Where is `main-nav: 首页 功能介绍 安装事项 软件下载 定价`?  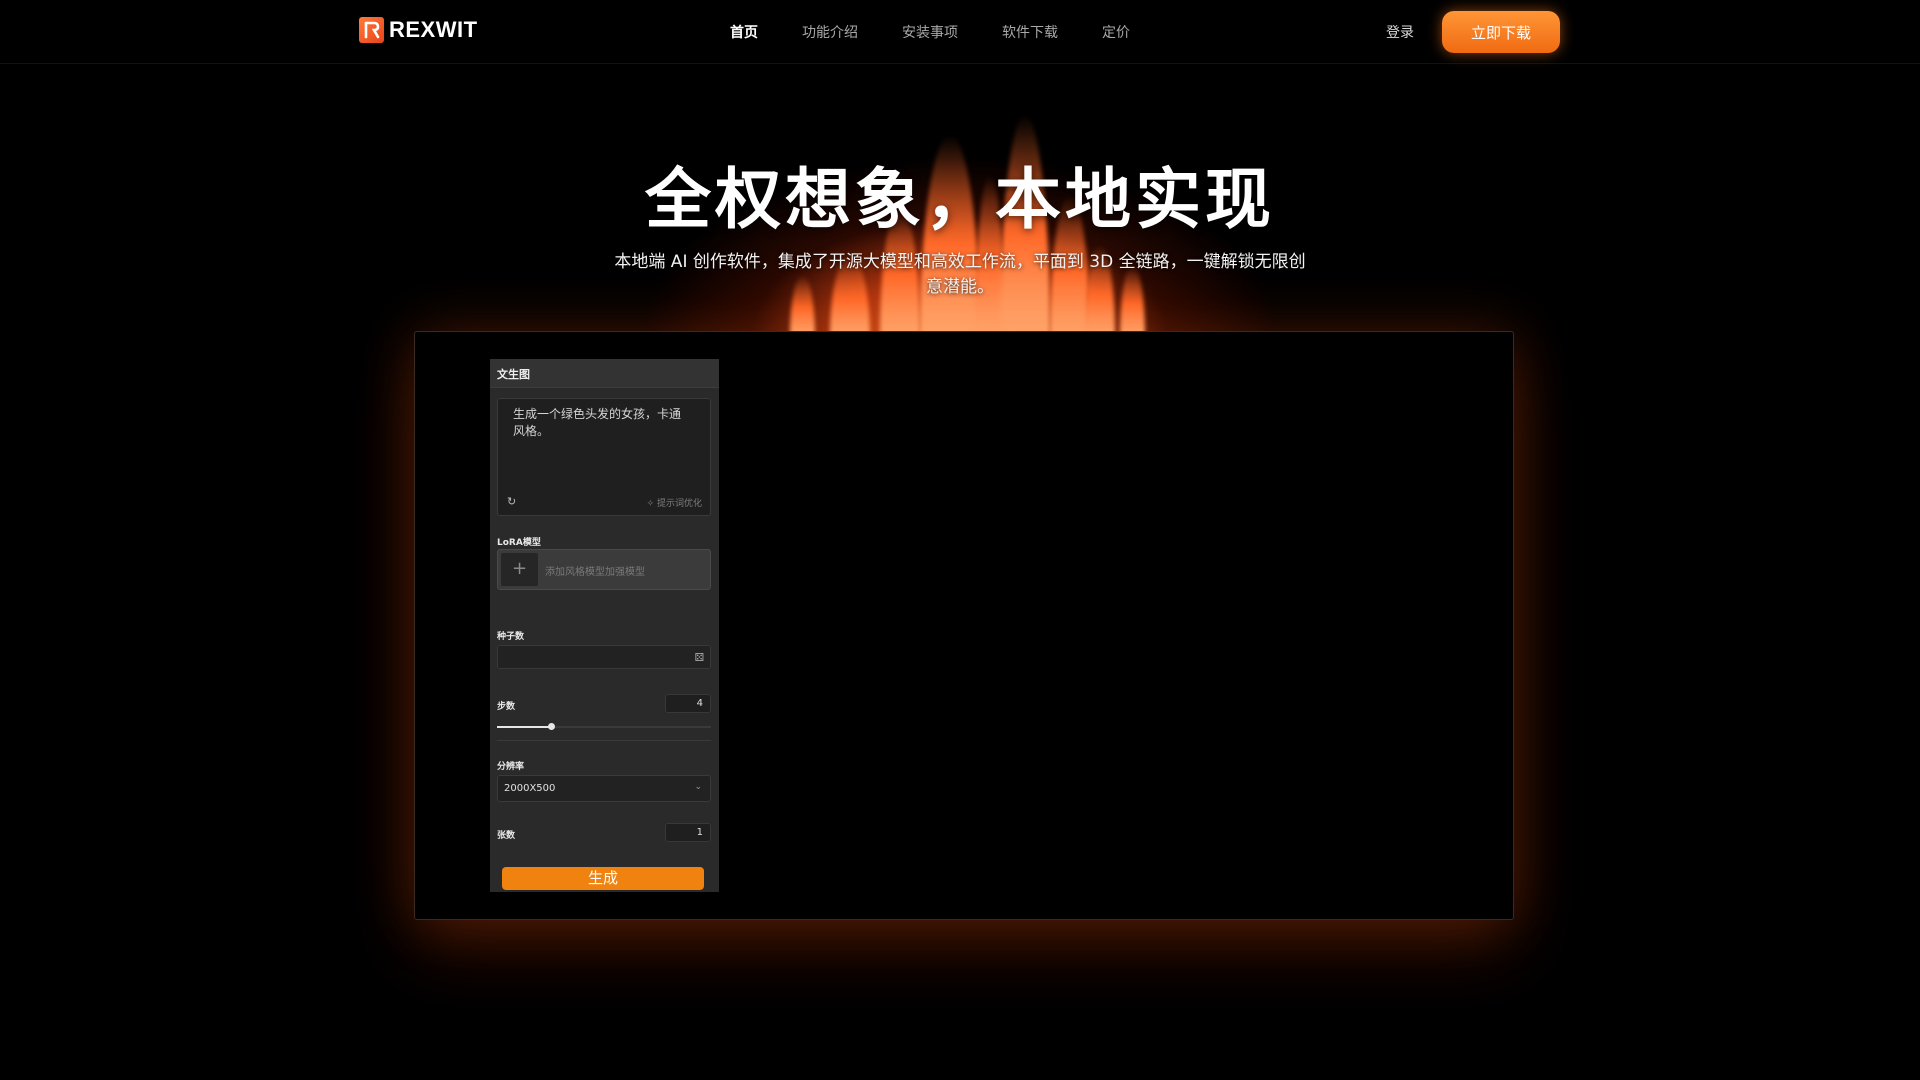 main-nav: 首页 功能介绍 安装事项 软件下载 定价 is located at coordinates (952, 32).